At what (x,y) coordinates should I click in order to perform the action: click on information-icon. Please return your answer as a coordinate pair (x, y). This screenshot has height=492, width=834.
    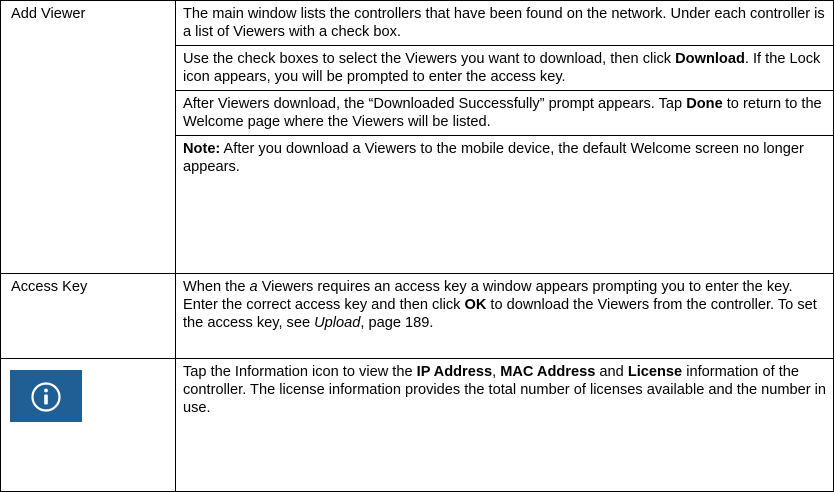
    Looking at the image, I should click on (46, 396).